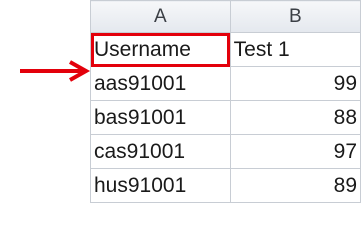 This screenshot has width=361, height=245. I want to click on table-row: cas91001 97, so click(225, 151).